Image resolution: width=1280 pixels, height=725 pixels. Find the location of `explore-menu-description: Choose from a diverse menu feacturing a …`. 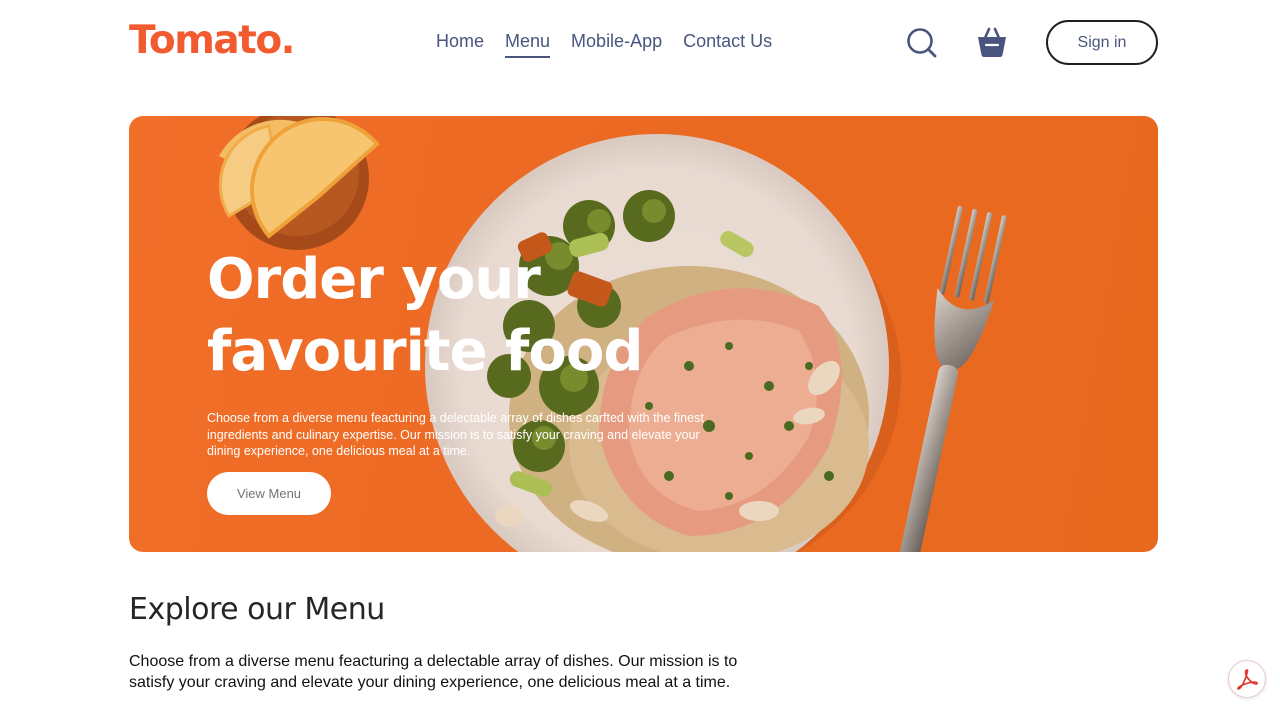

explore-menu-description: Choose from a diverse menu feacturing a … is located at coordinates (433, 672).